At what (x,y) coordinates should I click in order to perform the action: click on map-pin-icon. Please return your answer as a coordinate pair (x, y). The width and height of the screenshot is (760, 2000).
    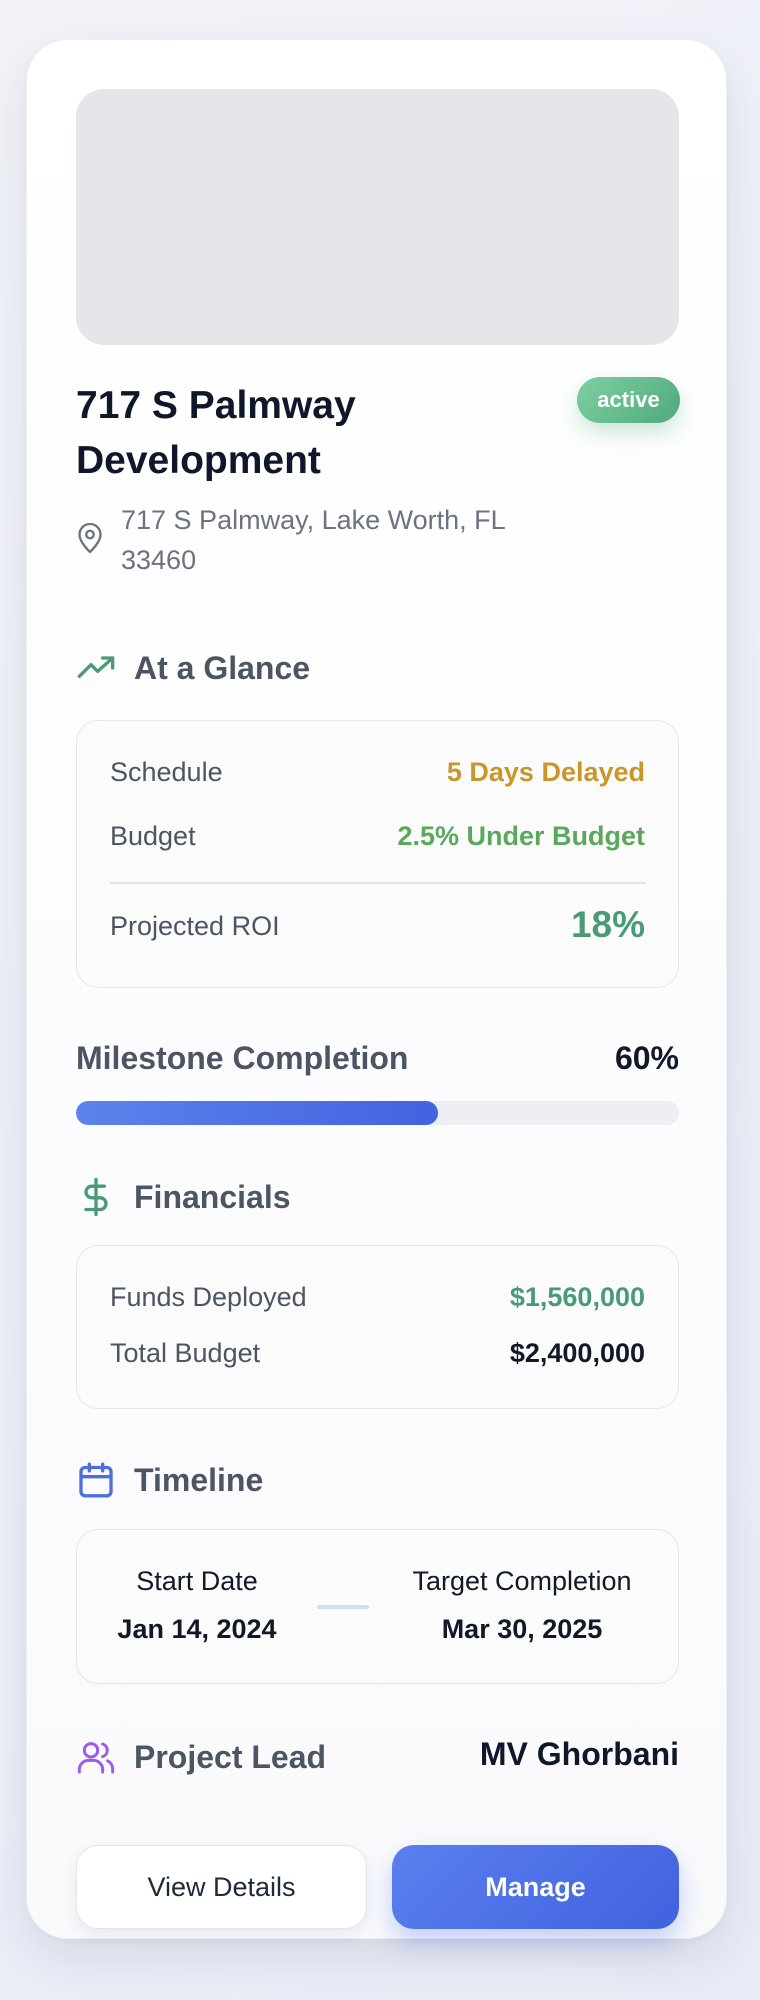
    Looking at the image, I should click on (90, 538).